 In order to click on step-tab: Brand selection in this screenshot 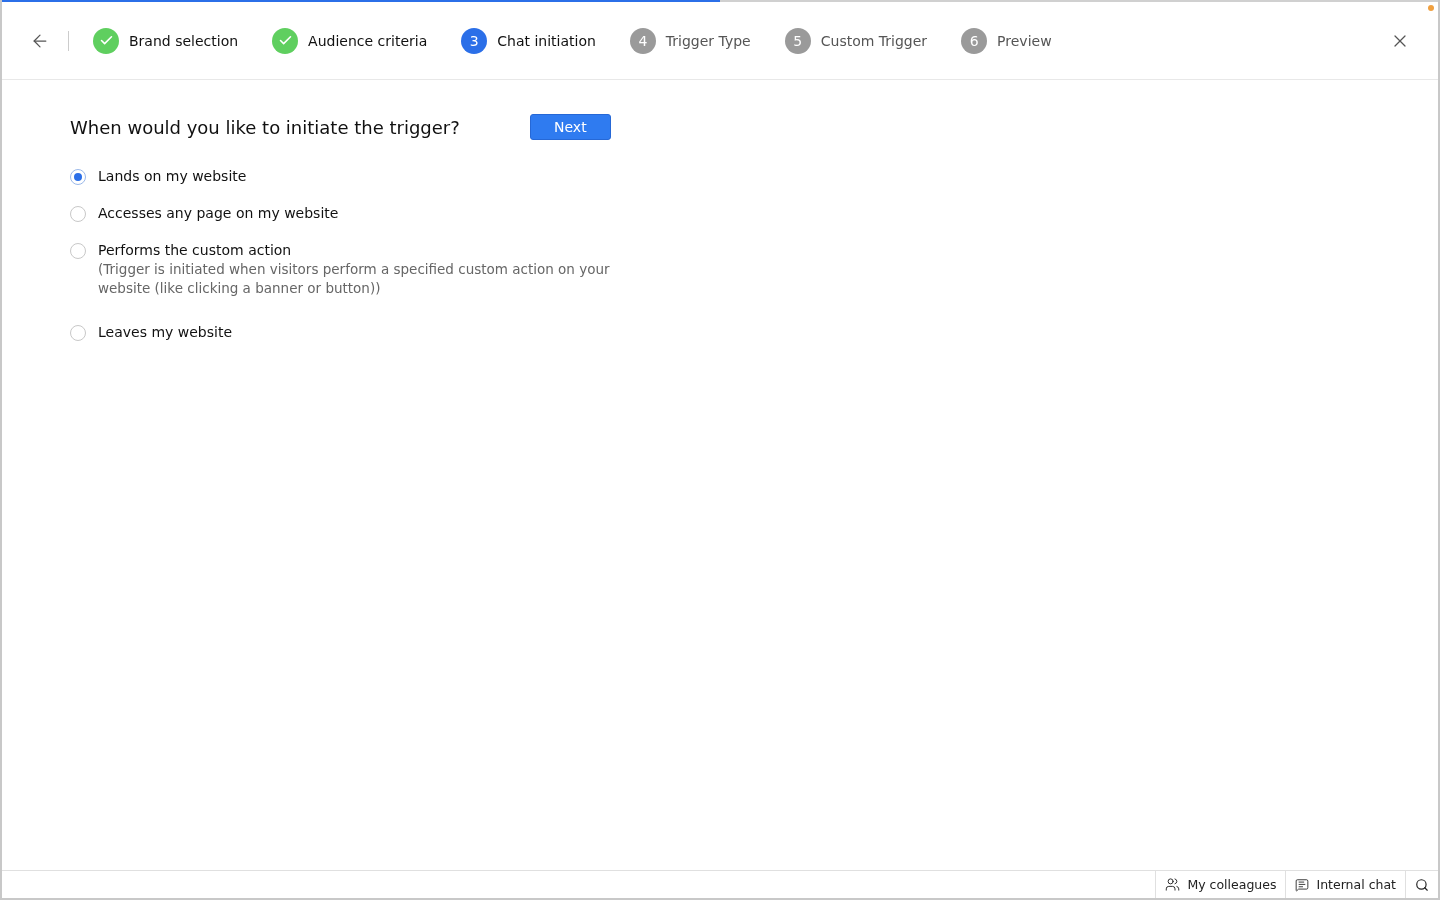, I will do `click(166, 40)`.